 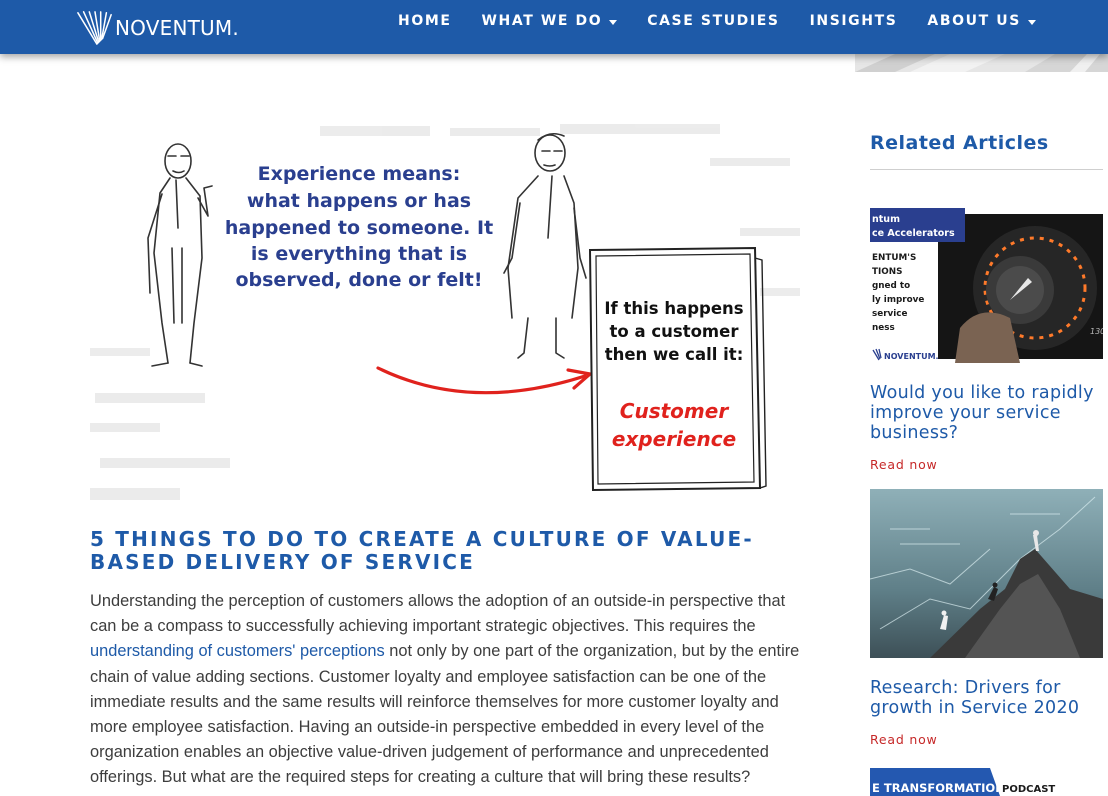 I want to click on thumb-text: gned to, so click(x=891, y=286).